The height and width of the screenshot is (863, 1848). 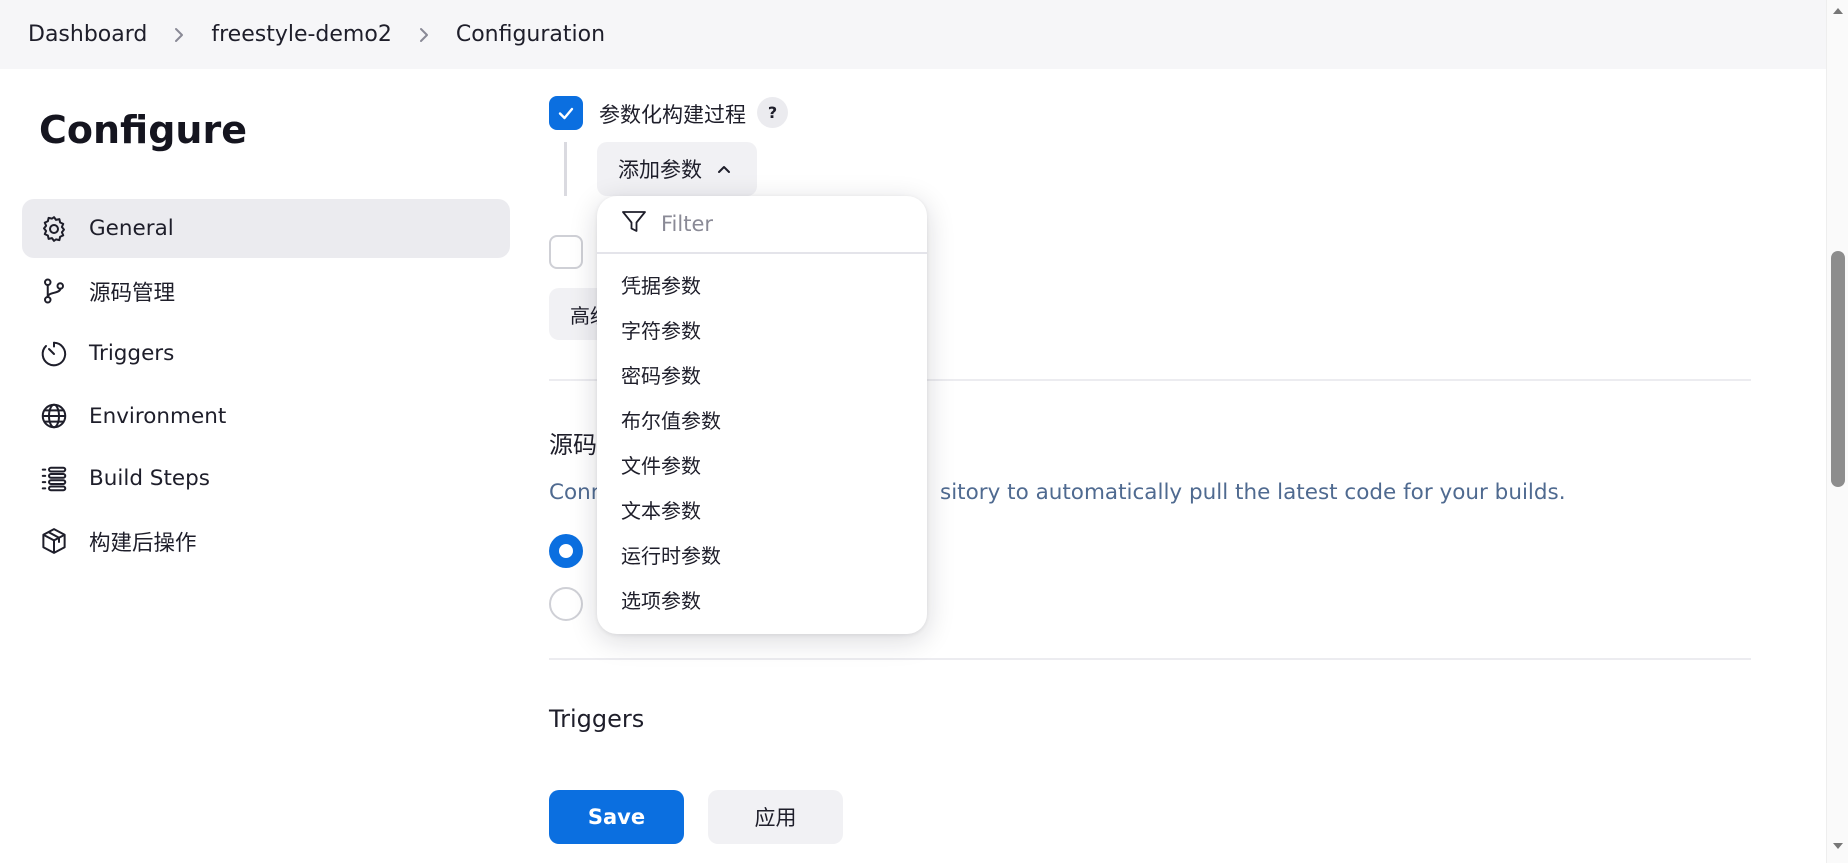 I want to click on bottom-action-bar, so click(x=913, y=815).